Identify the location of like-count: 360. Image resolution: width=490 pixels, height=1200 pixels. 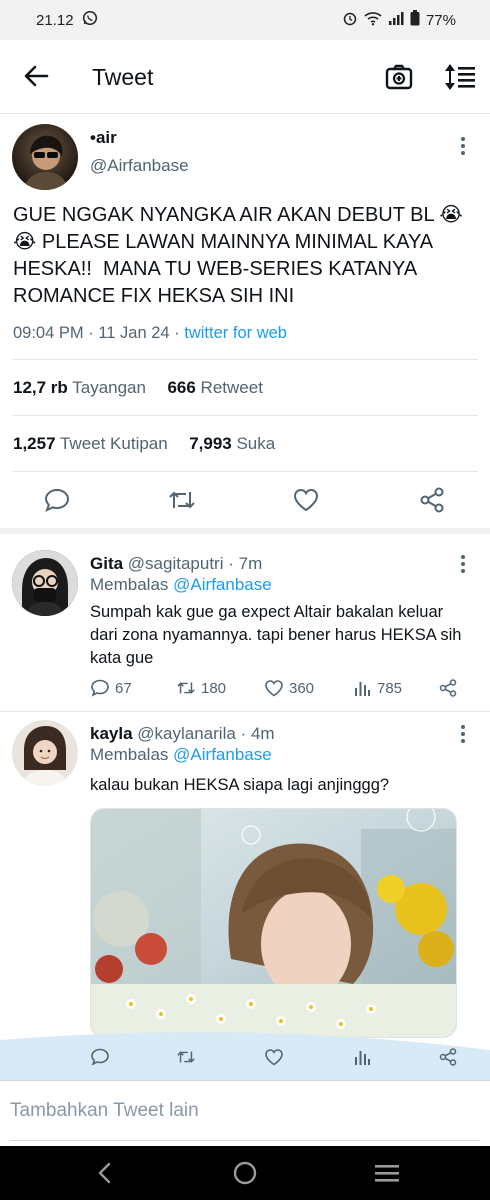
(302, 688).